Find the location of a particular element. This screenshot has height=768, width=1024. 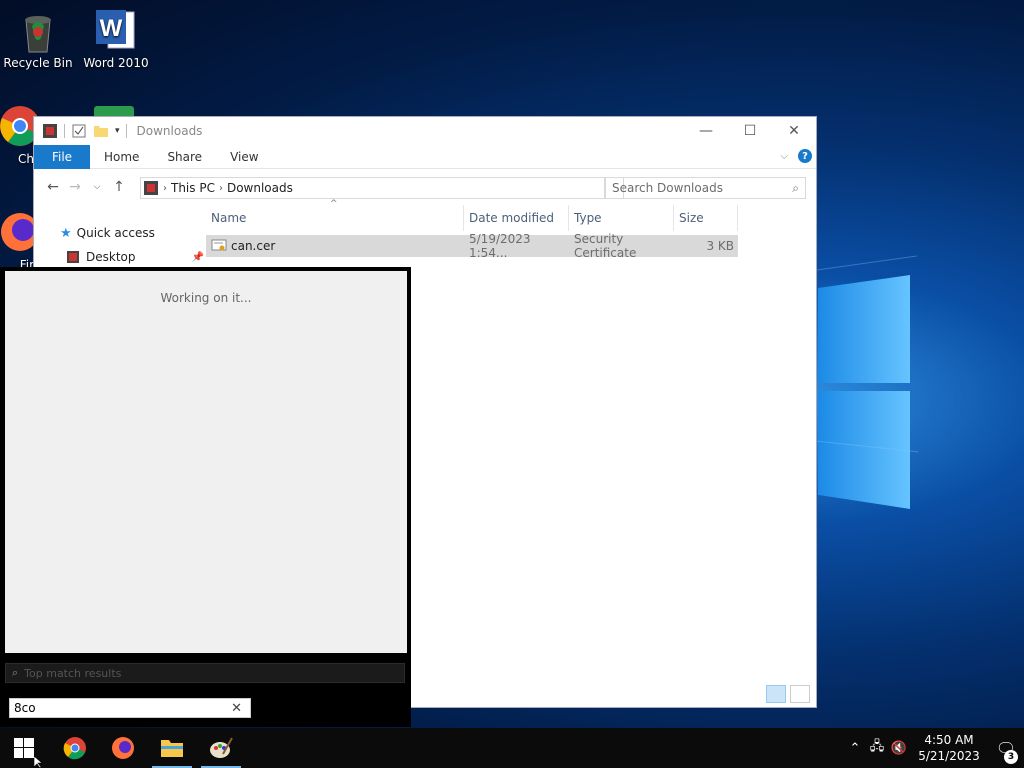

search-web-placeholder: Top match results is located at coordinates (73, 673).